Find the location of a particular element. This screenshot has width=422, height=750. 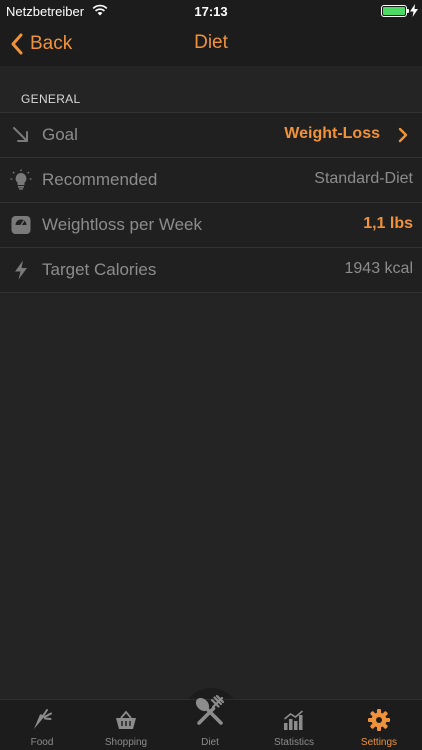

recommended-label: Recommended is located at coordinates (100, 179).